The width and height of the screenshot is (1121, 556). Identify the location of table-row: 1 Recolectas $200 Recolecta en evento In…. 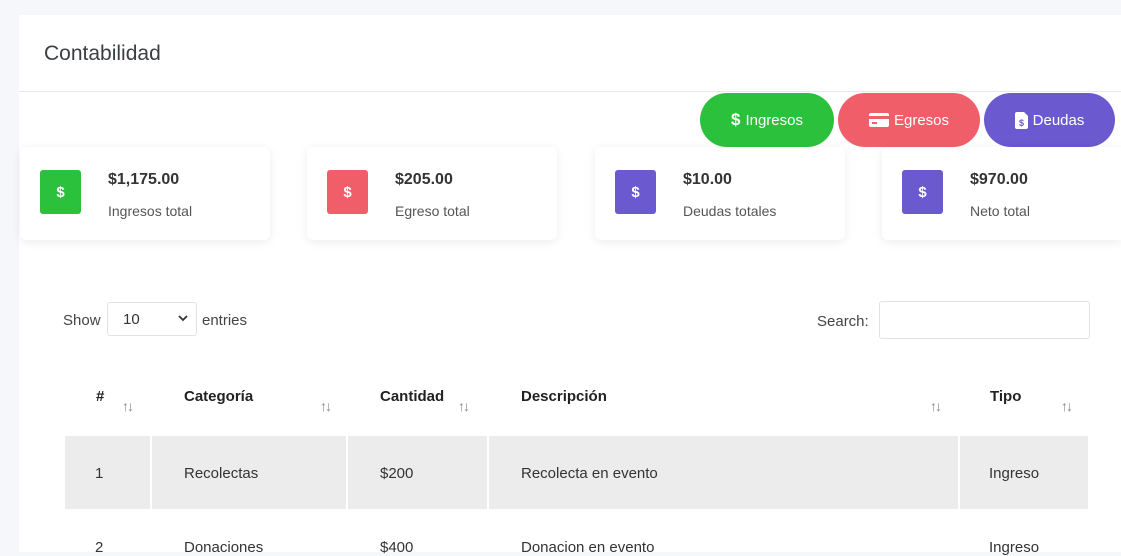
(576, 472).